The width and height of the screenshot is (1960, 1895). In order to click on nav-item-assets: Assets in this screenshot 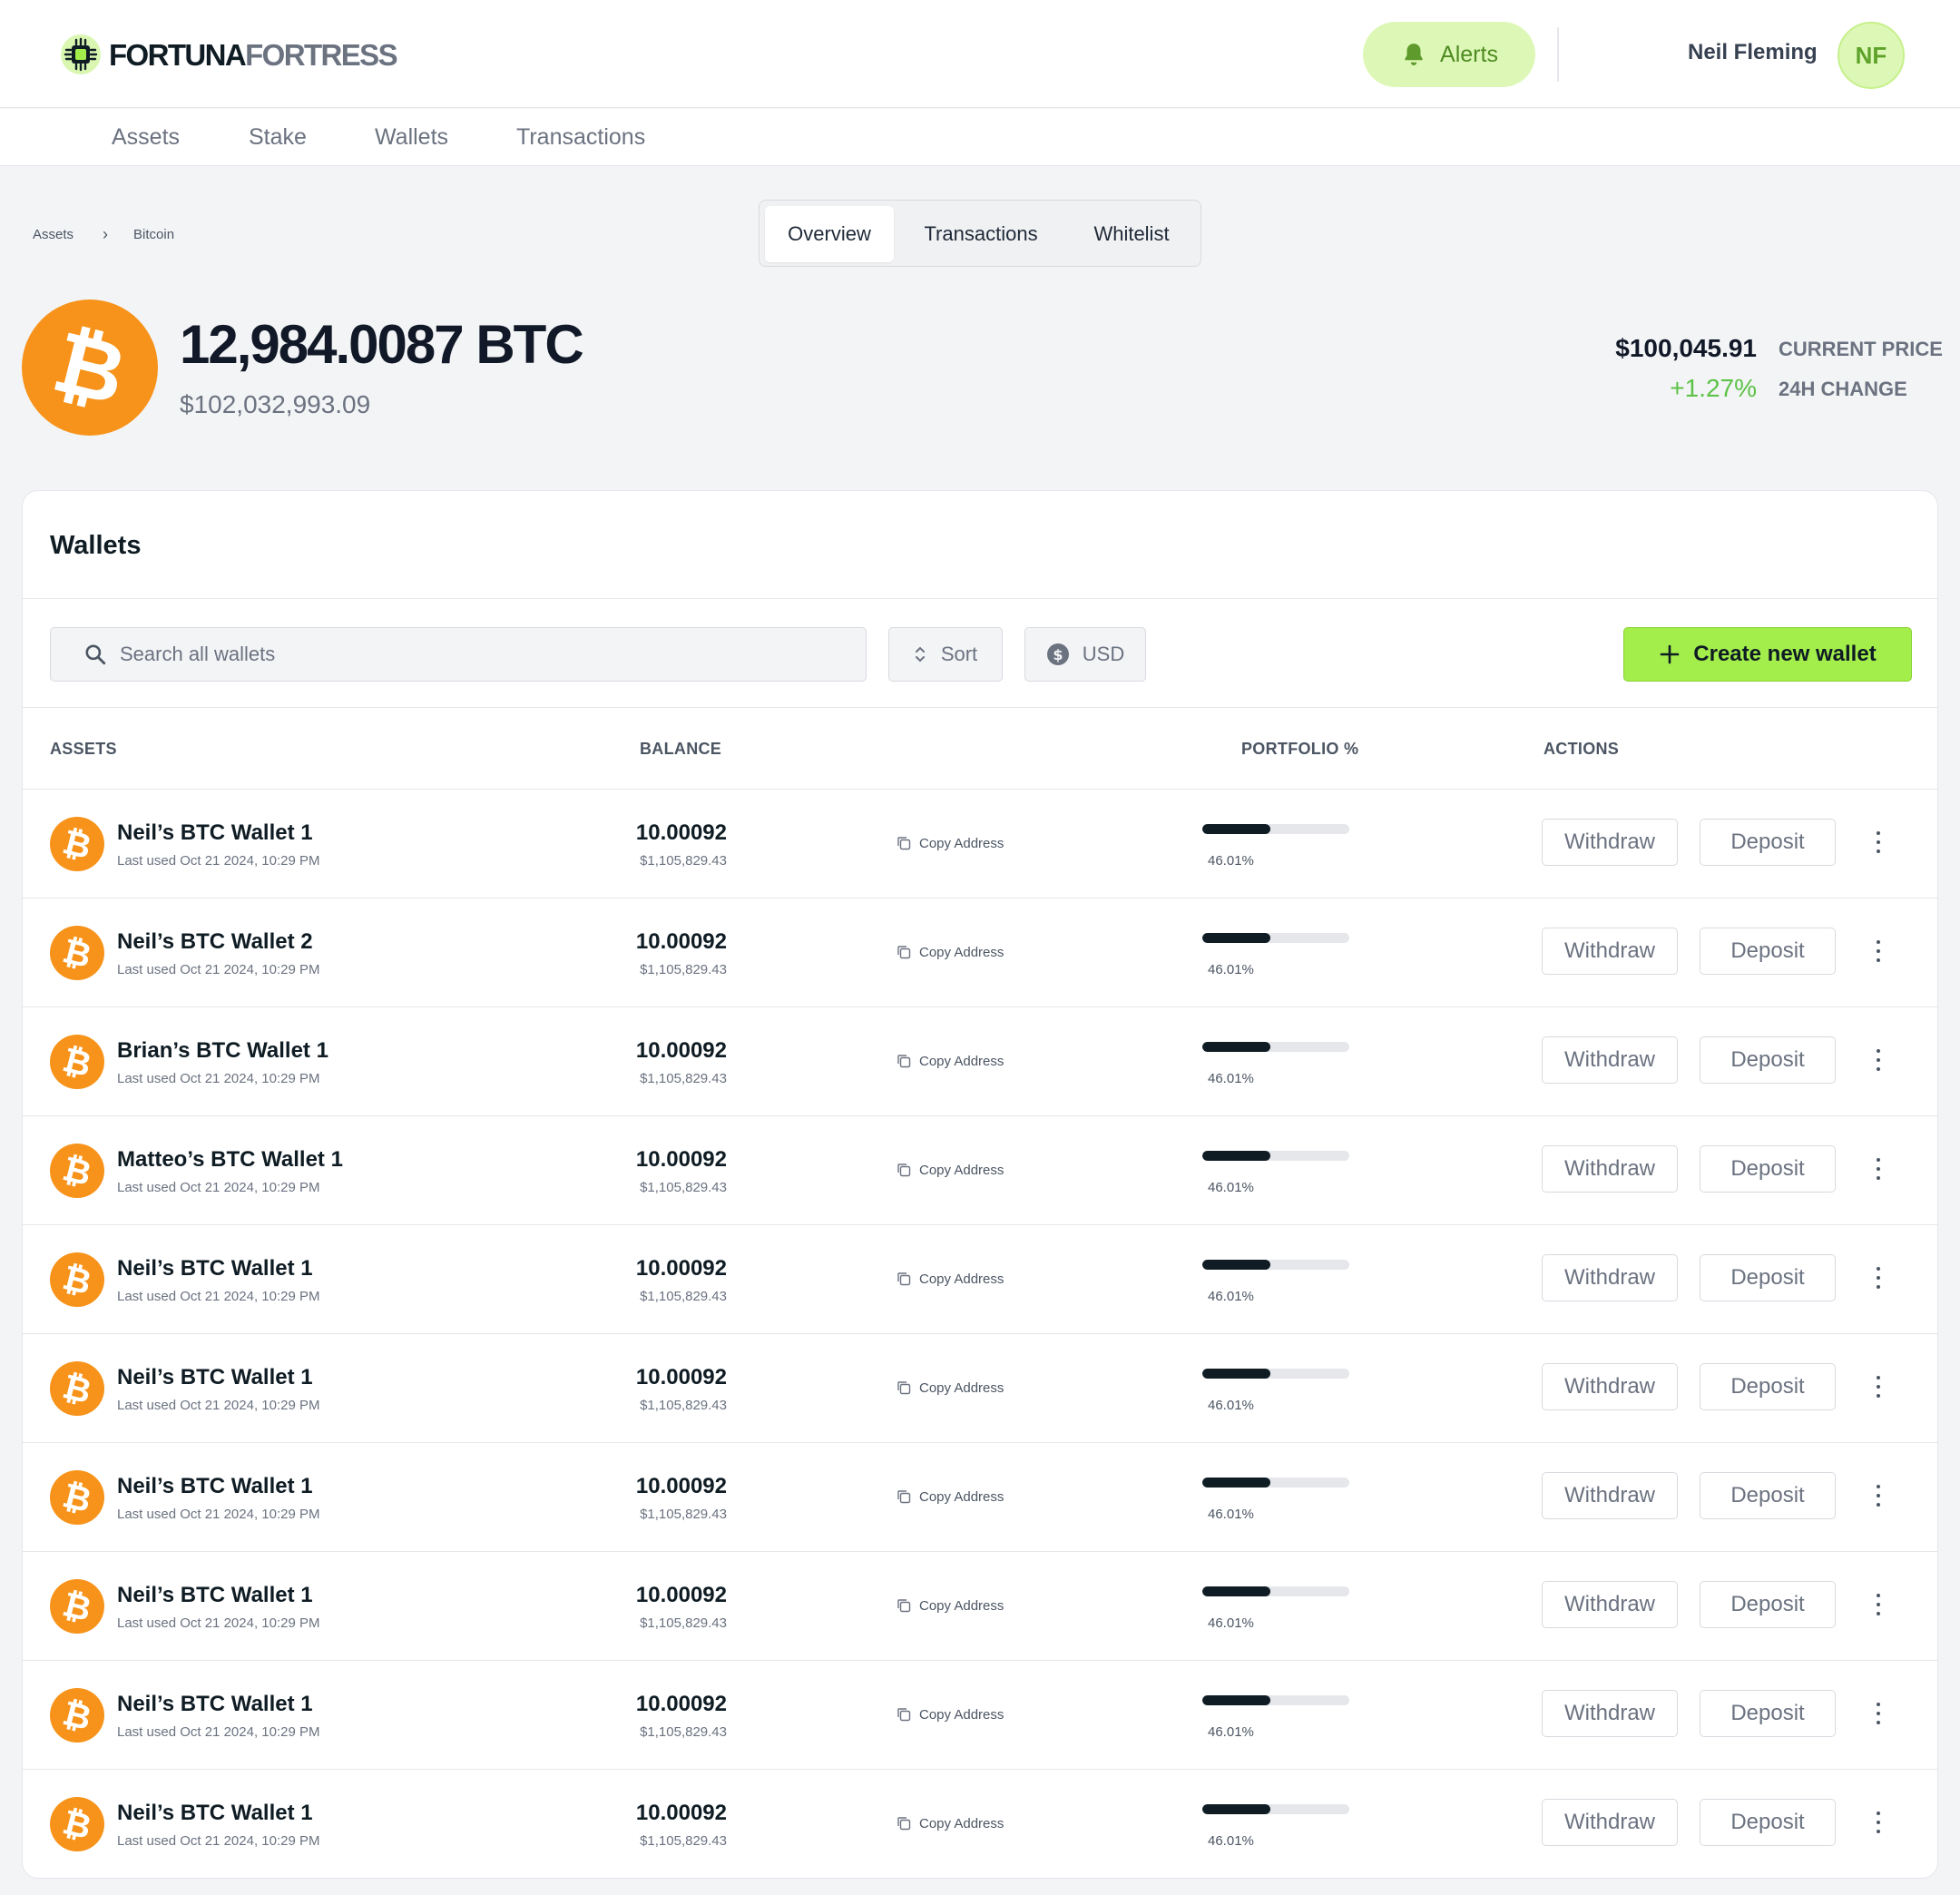, I will do `click(146, 138)`.